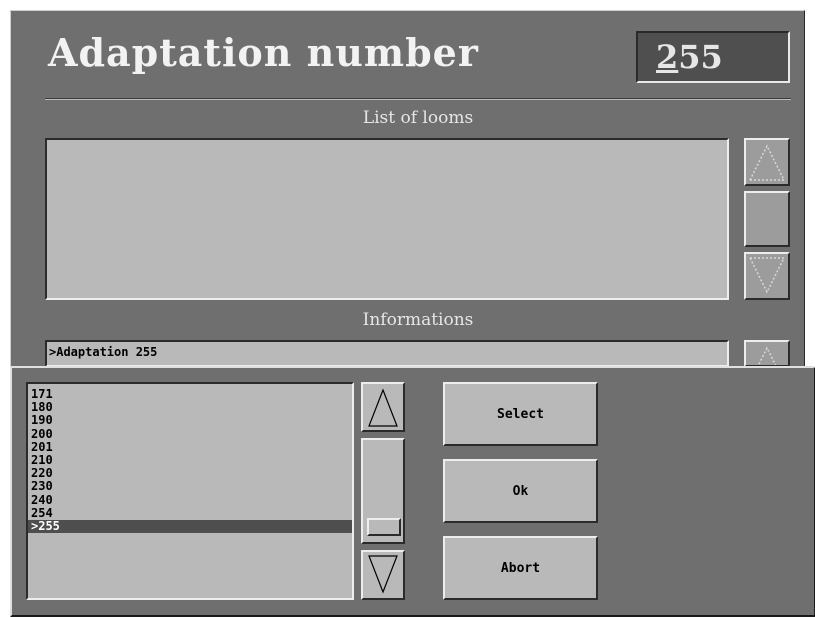  What do you see at coordinates (190, 526) in the screenshot?
I see `list-item-selected: >255` at bounding box center [190, 526].